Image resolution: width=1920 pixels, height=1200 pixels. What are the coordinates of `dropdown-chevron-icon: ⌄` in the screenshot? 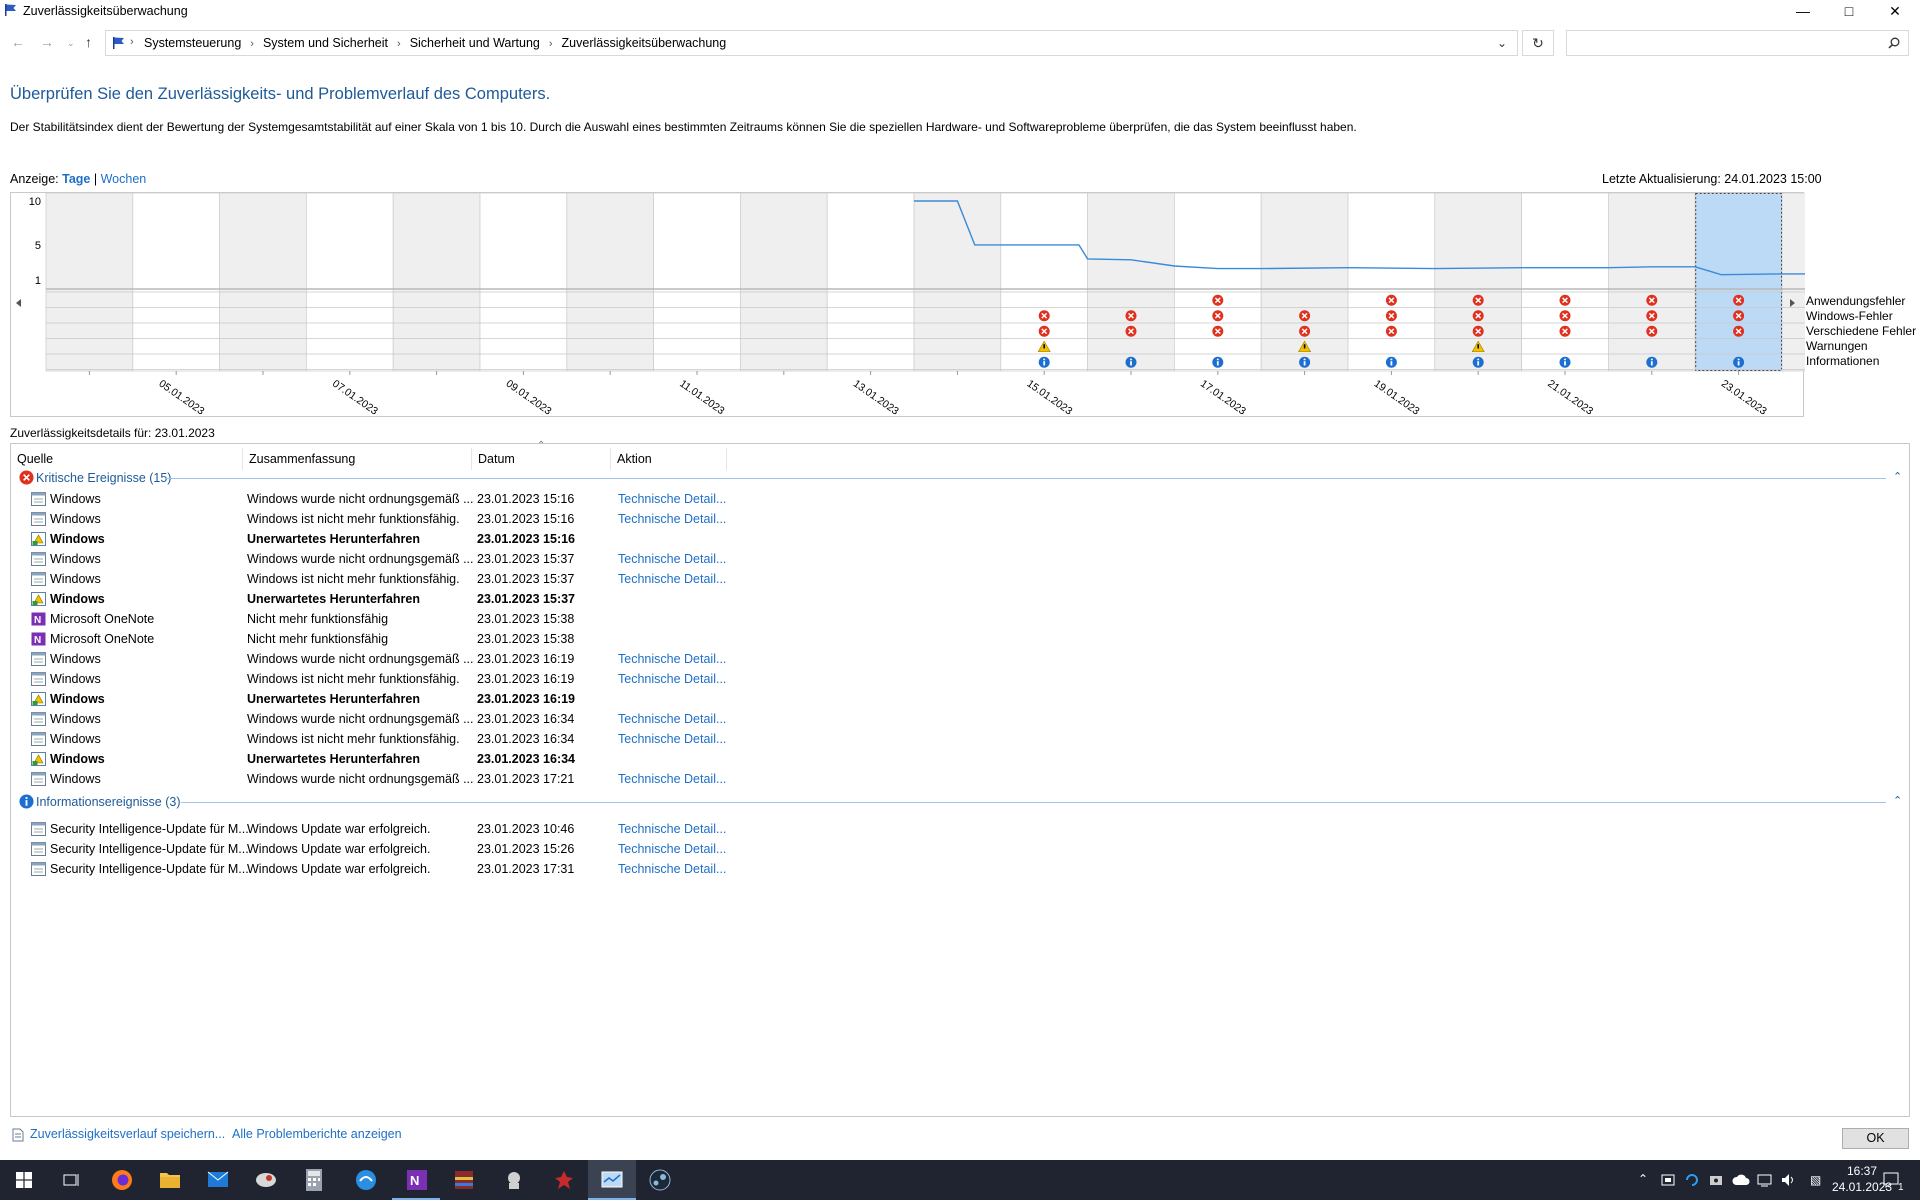 It's located at (1502, 43).